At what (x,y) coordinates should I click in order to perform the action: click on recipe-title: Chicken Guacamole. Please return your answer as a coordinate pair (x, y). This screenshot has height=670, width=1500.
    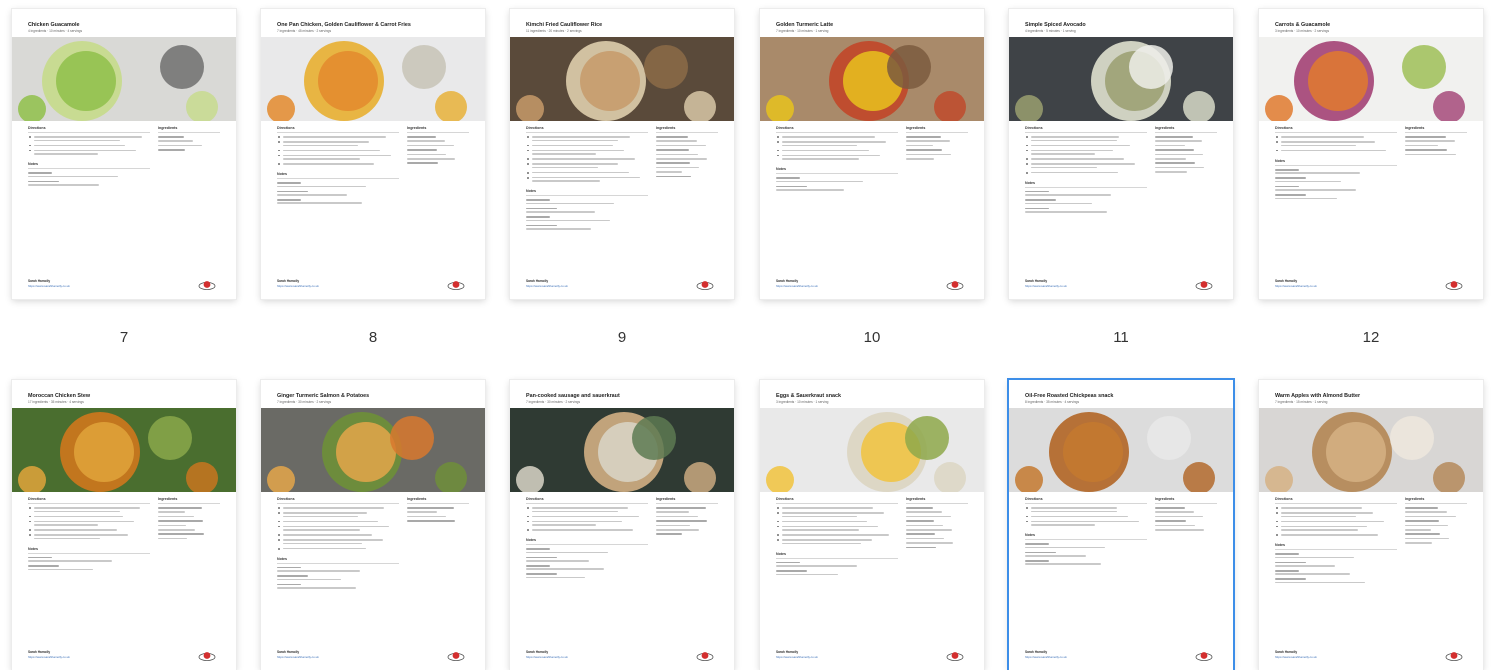
    Looking at the image, I should click on (54, 25).